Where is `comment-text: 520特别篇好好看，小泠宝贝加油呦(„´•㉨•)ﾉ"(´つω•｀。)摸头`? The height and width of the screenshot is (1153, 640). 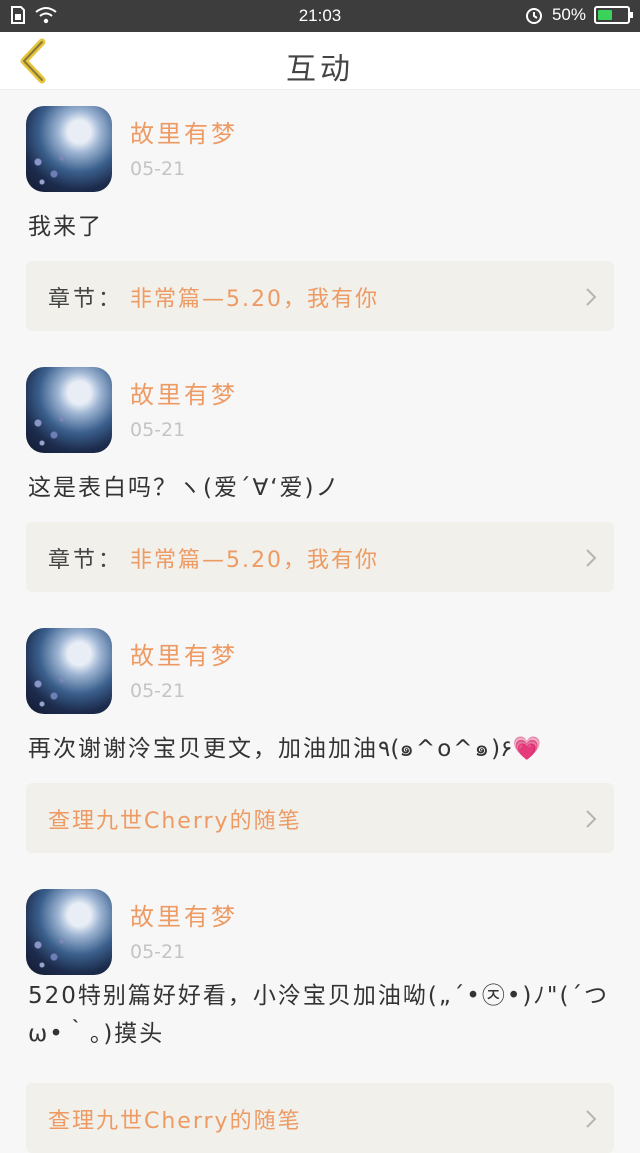 comment-text: 520特别篇好好看，小泠宝贝加油呦(„´•㉨•)ﾉ"(´つω•｀。)摸头 is located at coordinates (318, 1015).